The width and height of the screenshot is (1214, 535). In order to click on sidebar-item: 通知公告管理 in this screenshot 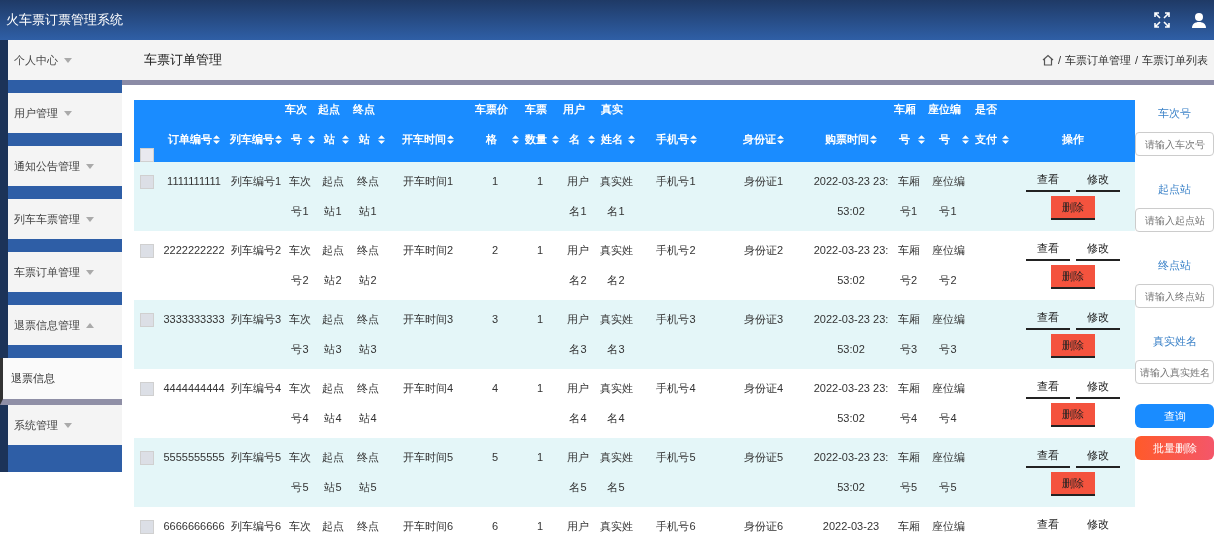, I will do `click(65, 166)`.